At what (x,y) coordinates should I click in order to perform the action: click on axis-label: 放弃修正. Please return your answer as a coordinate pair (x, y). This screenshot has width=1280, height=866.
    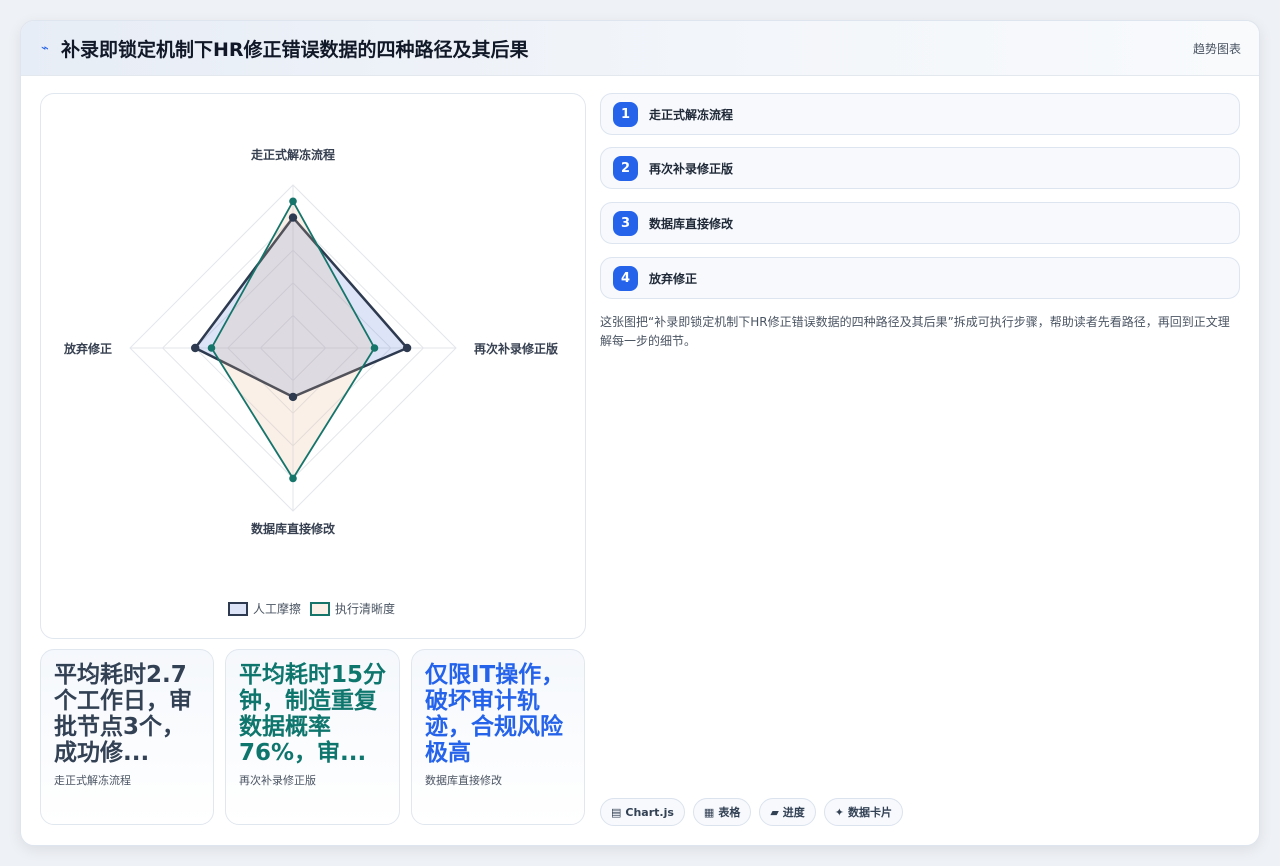
    Looking at the image, I should click on (87, 348).